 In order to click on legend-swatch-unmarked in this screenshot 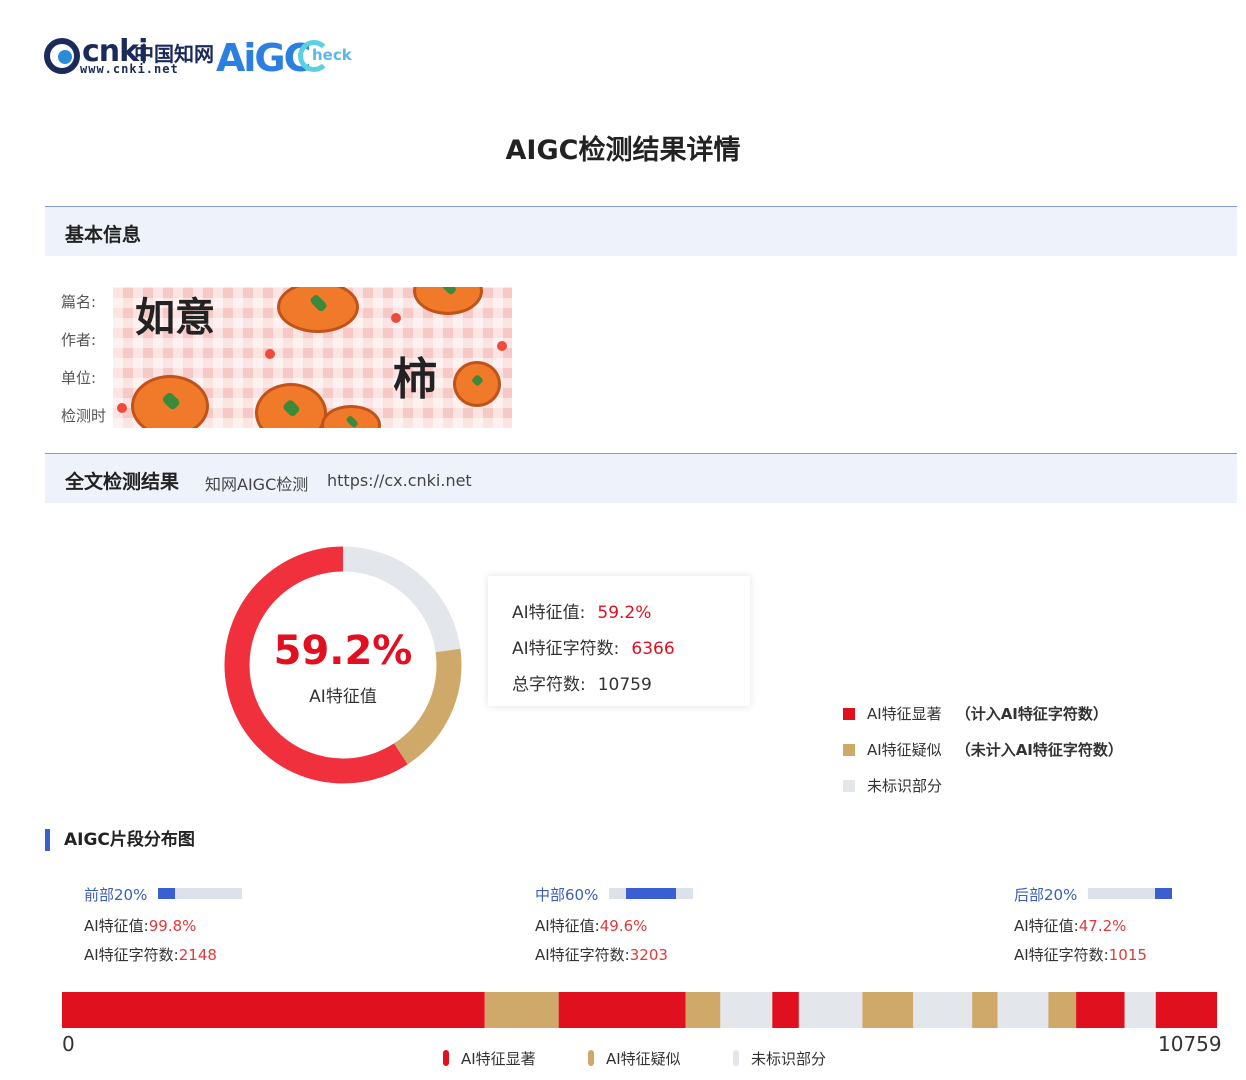, I will do `click(849, 786)`.